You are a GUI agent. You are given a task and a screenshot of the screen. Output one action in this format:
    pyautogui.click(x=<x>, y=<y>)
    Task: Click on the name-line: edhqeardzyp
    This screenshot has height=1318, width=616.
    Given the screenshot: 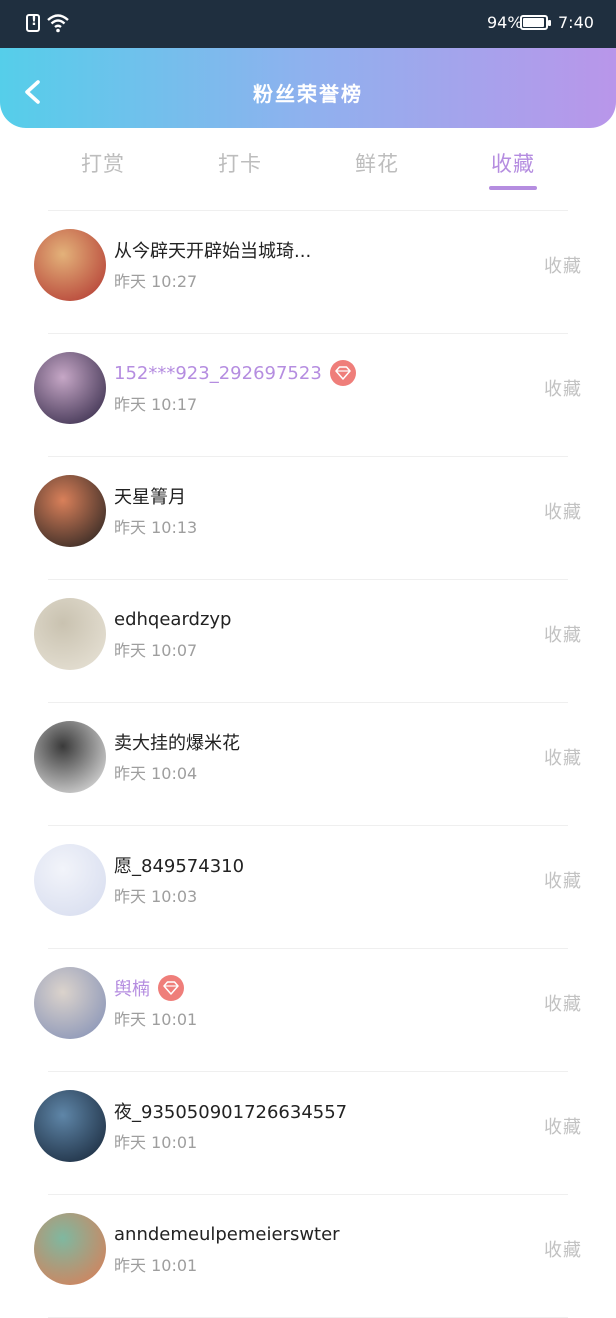 What is the action you would take?
    pyautogui.click(x=172, y=619)
    